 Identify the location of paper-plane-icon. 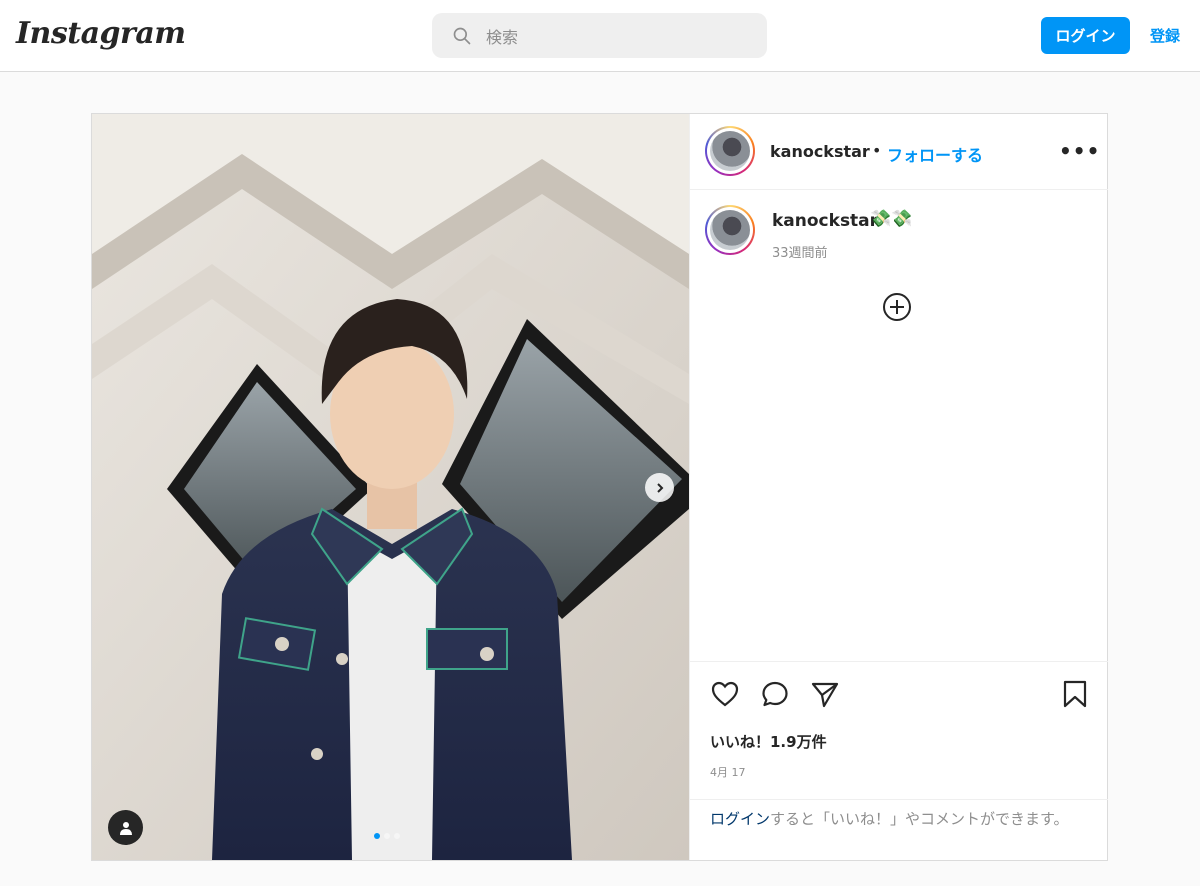
(825, 694).